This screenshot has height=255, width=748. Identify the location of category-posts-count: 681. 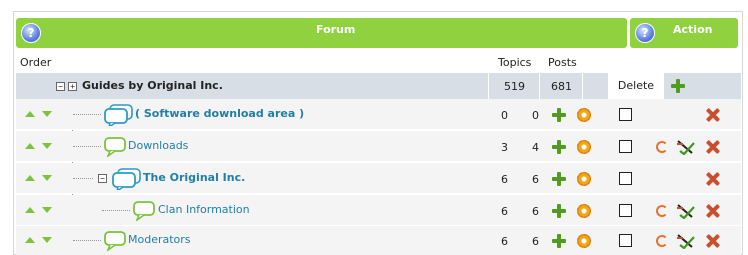
(561, 86).